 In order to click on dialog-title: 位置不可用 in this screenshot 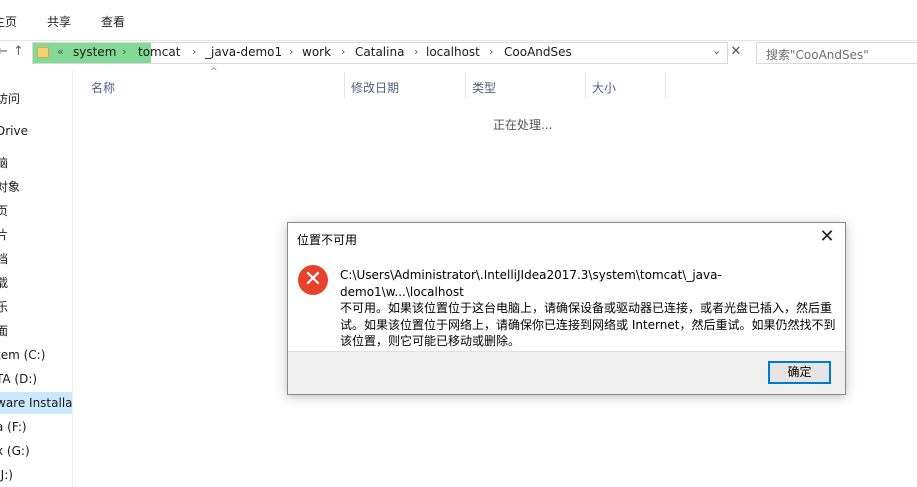, I will do `click(327, 240)`.